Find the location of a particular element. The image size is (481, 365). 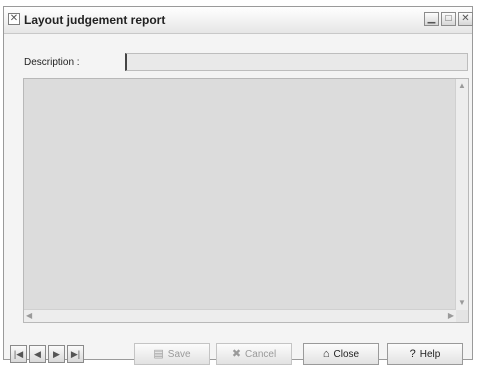

next-record-icon: ▶ is located at coordinates (56, 354).